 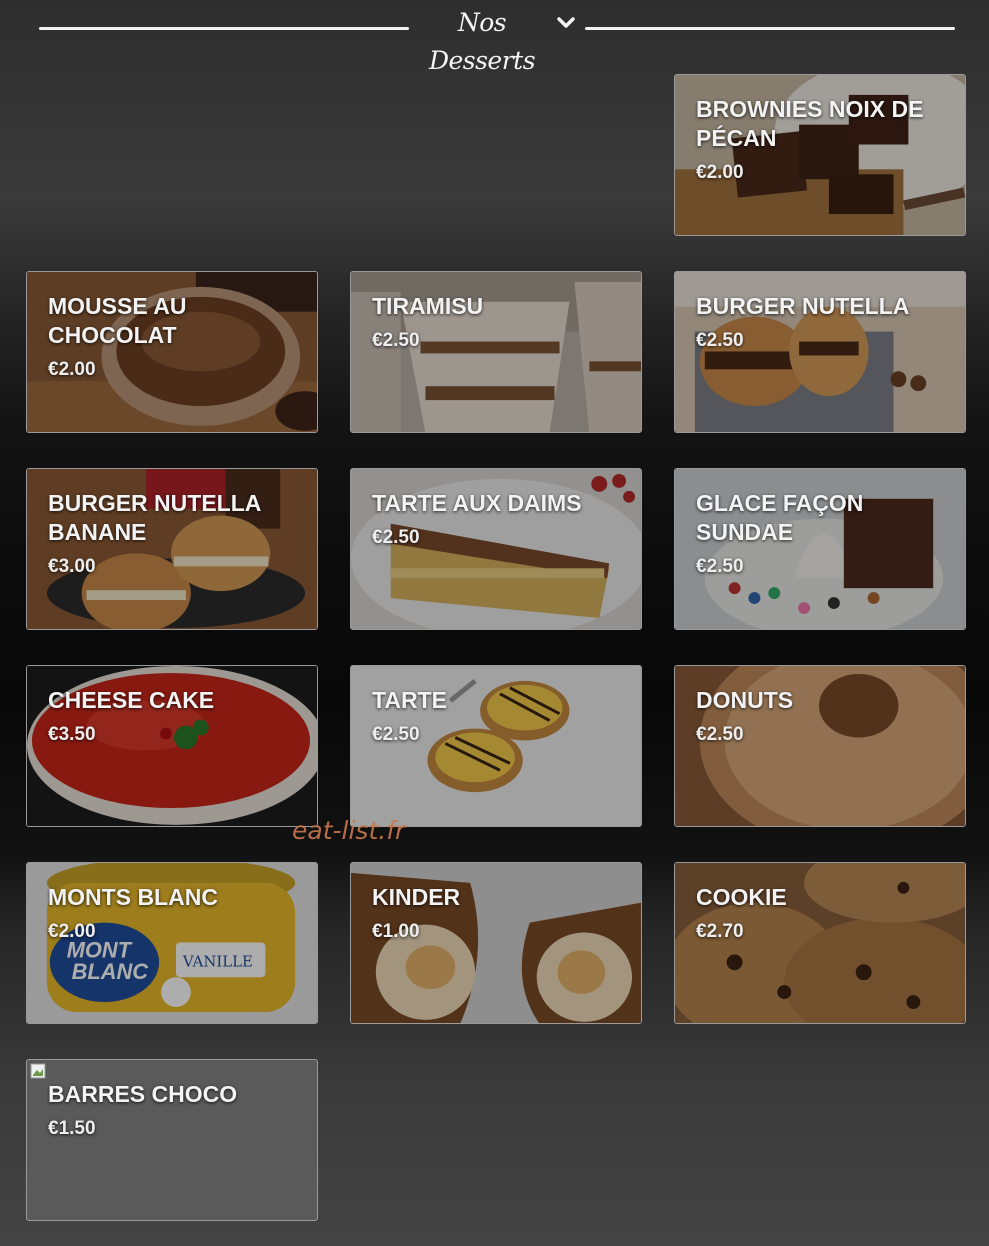 I want to click on dessert-name: BROWNIES NOIX DE PÉCAN, so click(x=810, y=123).